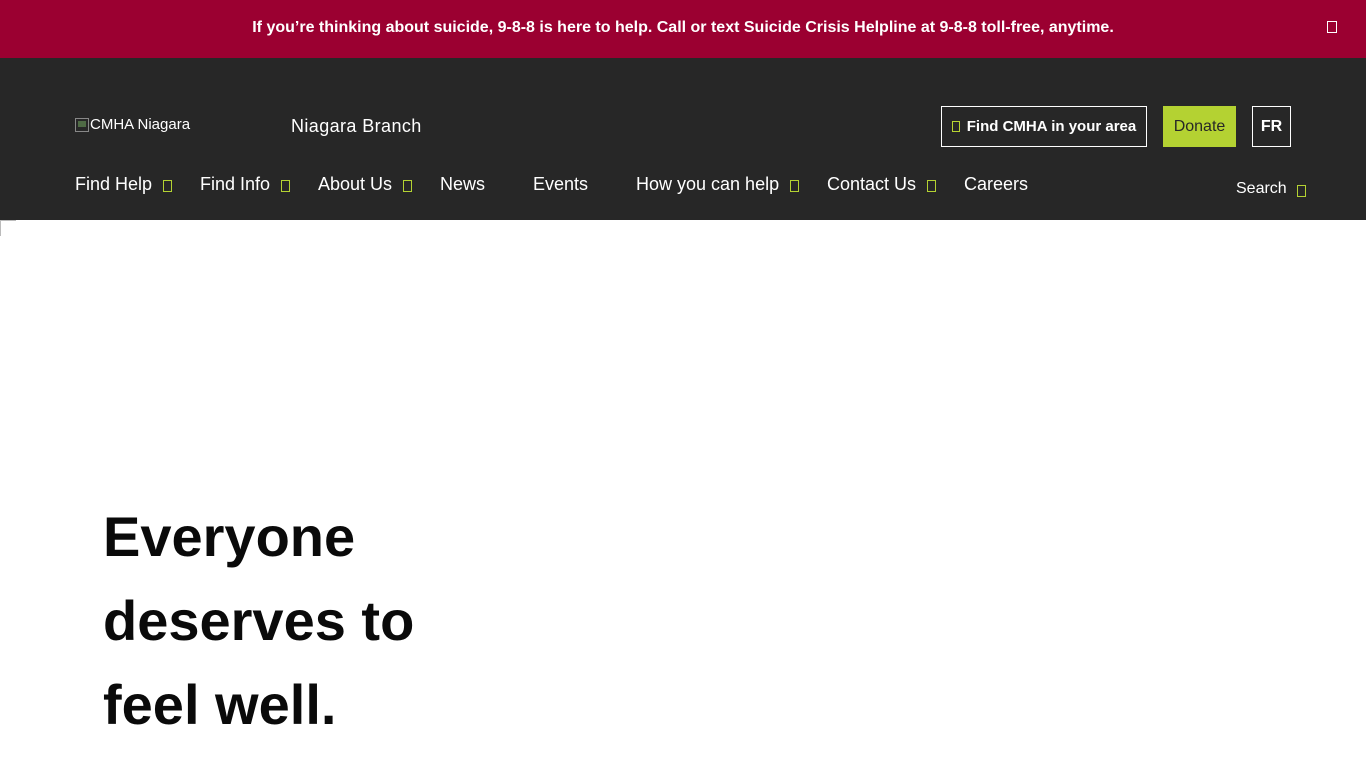  I want to click on nav-item-label: Events, so click(561, 184).